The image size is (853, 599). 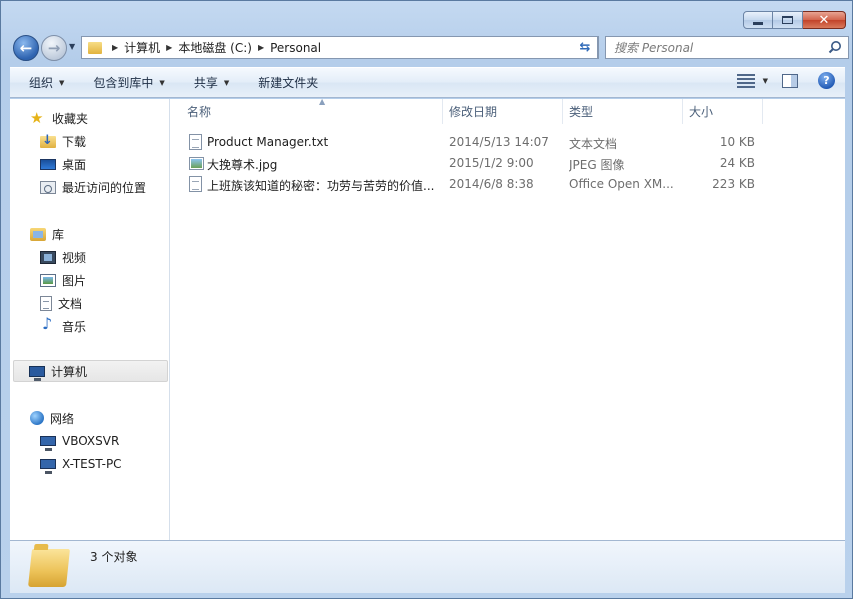 I want to click on maximize-icon, so click(x=787, y=20).